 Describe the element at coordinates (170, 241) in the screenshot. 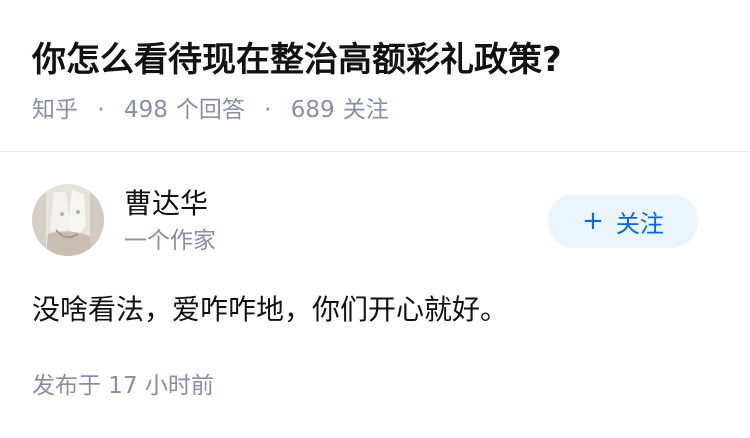

I see `author-bio: 一个作家` at that location.